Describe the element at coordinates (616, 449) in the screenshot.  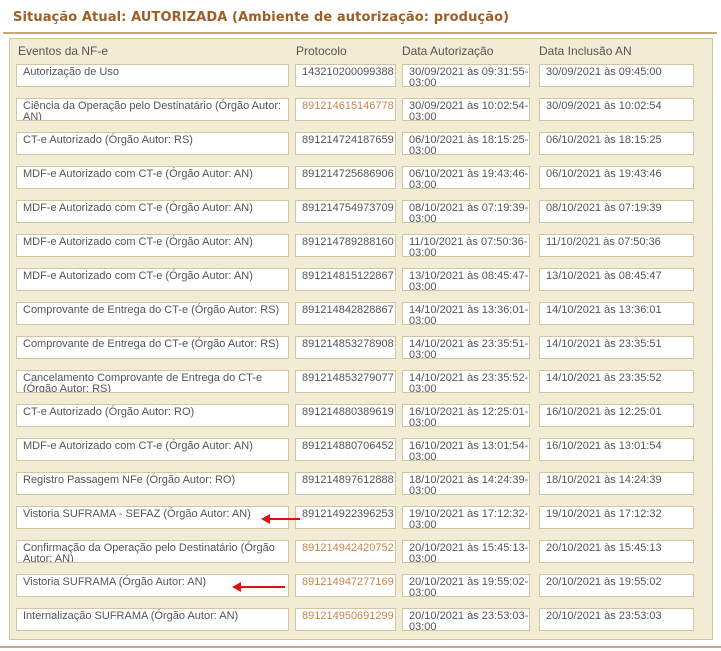
I see `inclusion-date-cell: 16/10/2021 às 13:01:54` at that location.